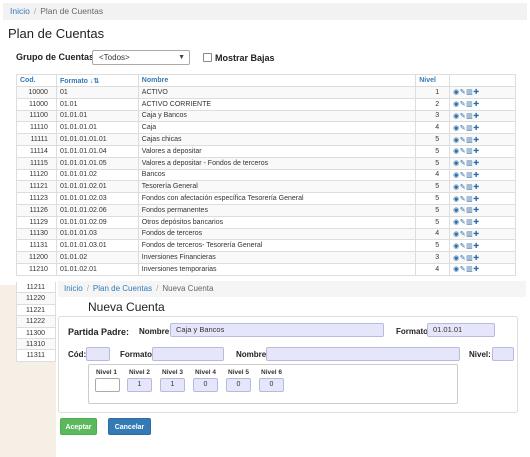 This screenshot has width=530, height=457. I want to click on column-header-formato: Formato ↓⇅, so click(97, 80).